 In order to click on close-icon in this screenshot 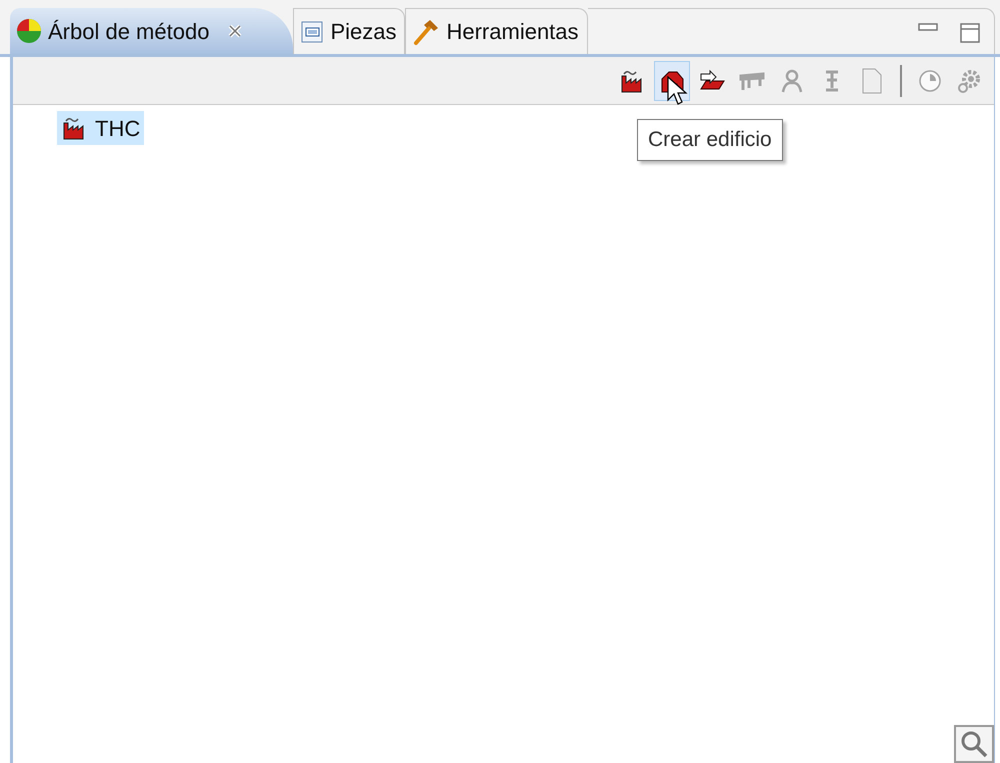, I will do `click(235, 31)`.